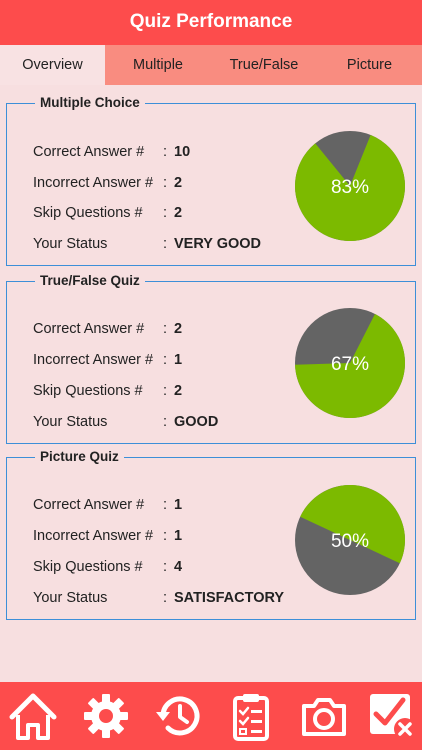 Image resolution: width=422 pixels, height=750 pixels. I want to click on card-title: Picture Quiz, so click(79, 457).